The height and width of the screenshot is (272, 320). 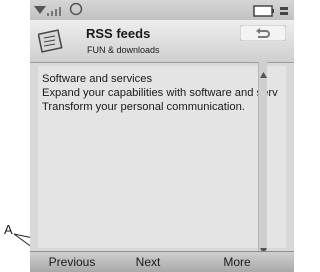 I want to click on content-line-1: Software and services, so click(x=97, y=79).